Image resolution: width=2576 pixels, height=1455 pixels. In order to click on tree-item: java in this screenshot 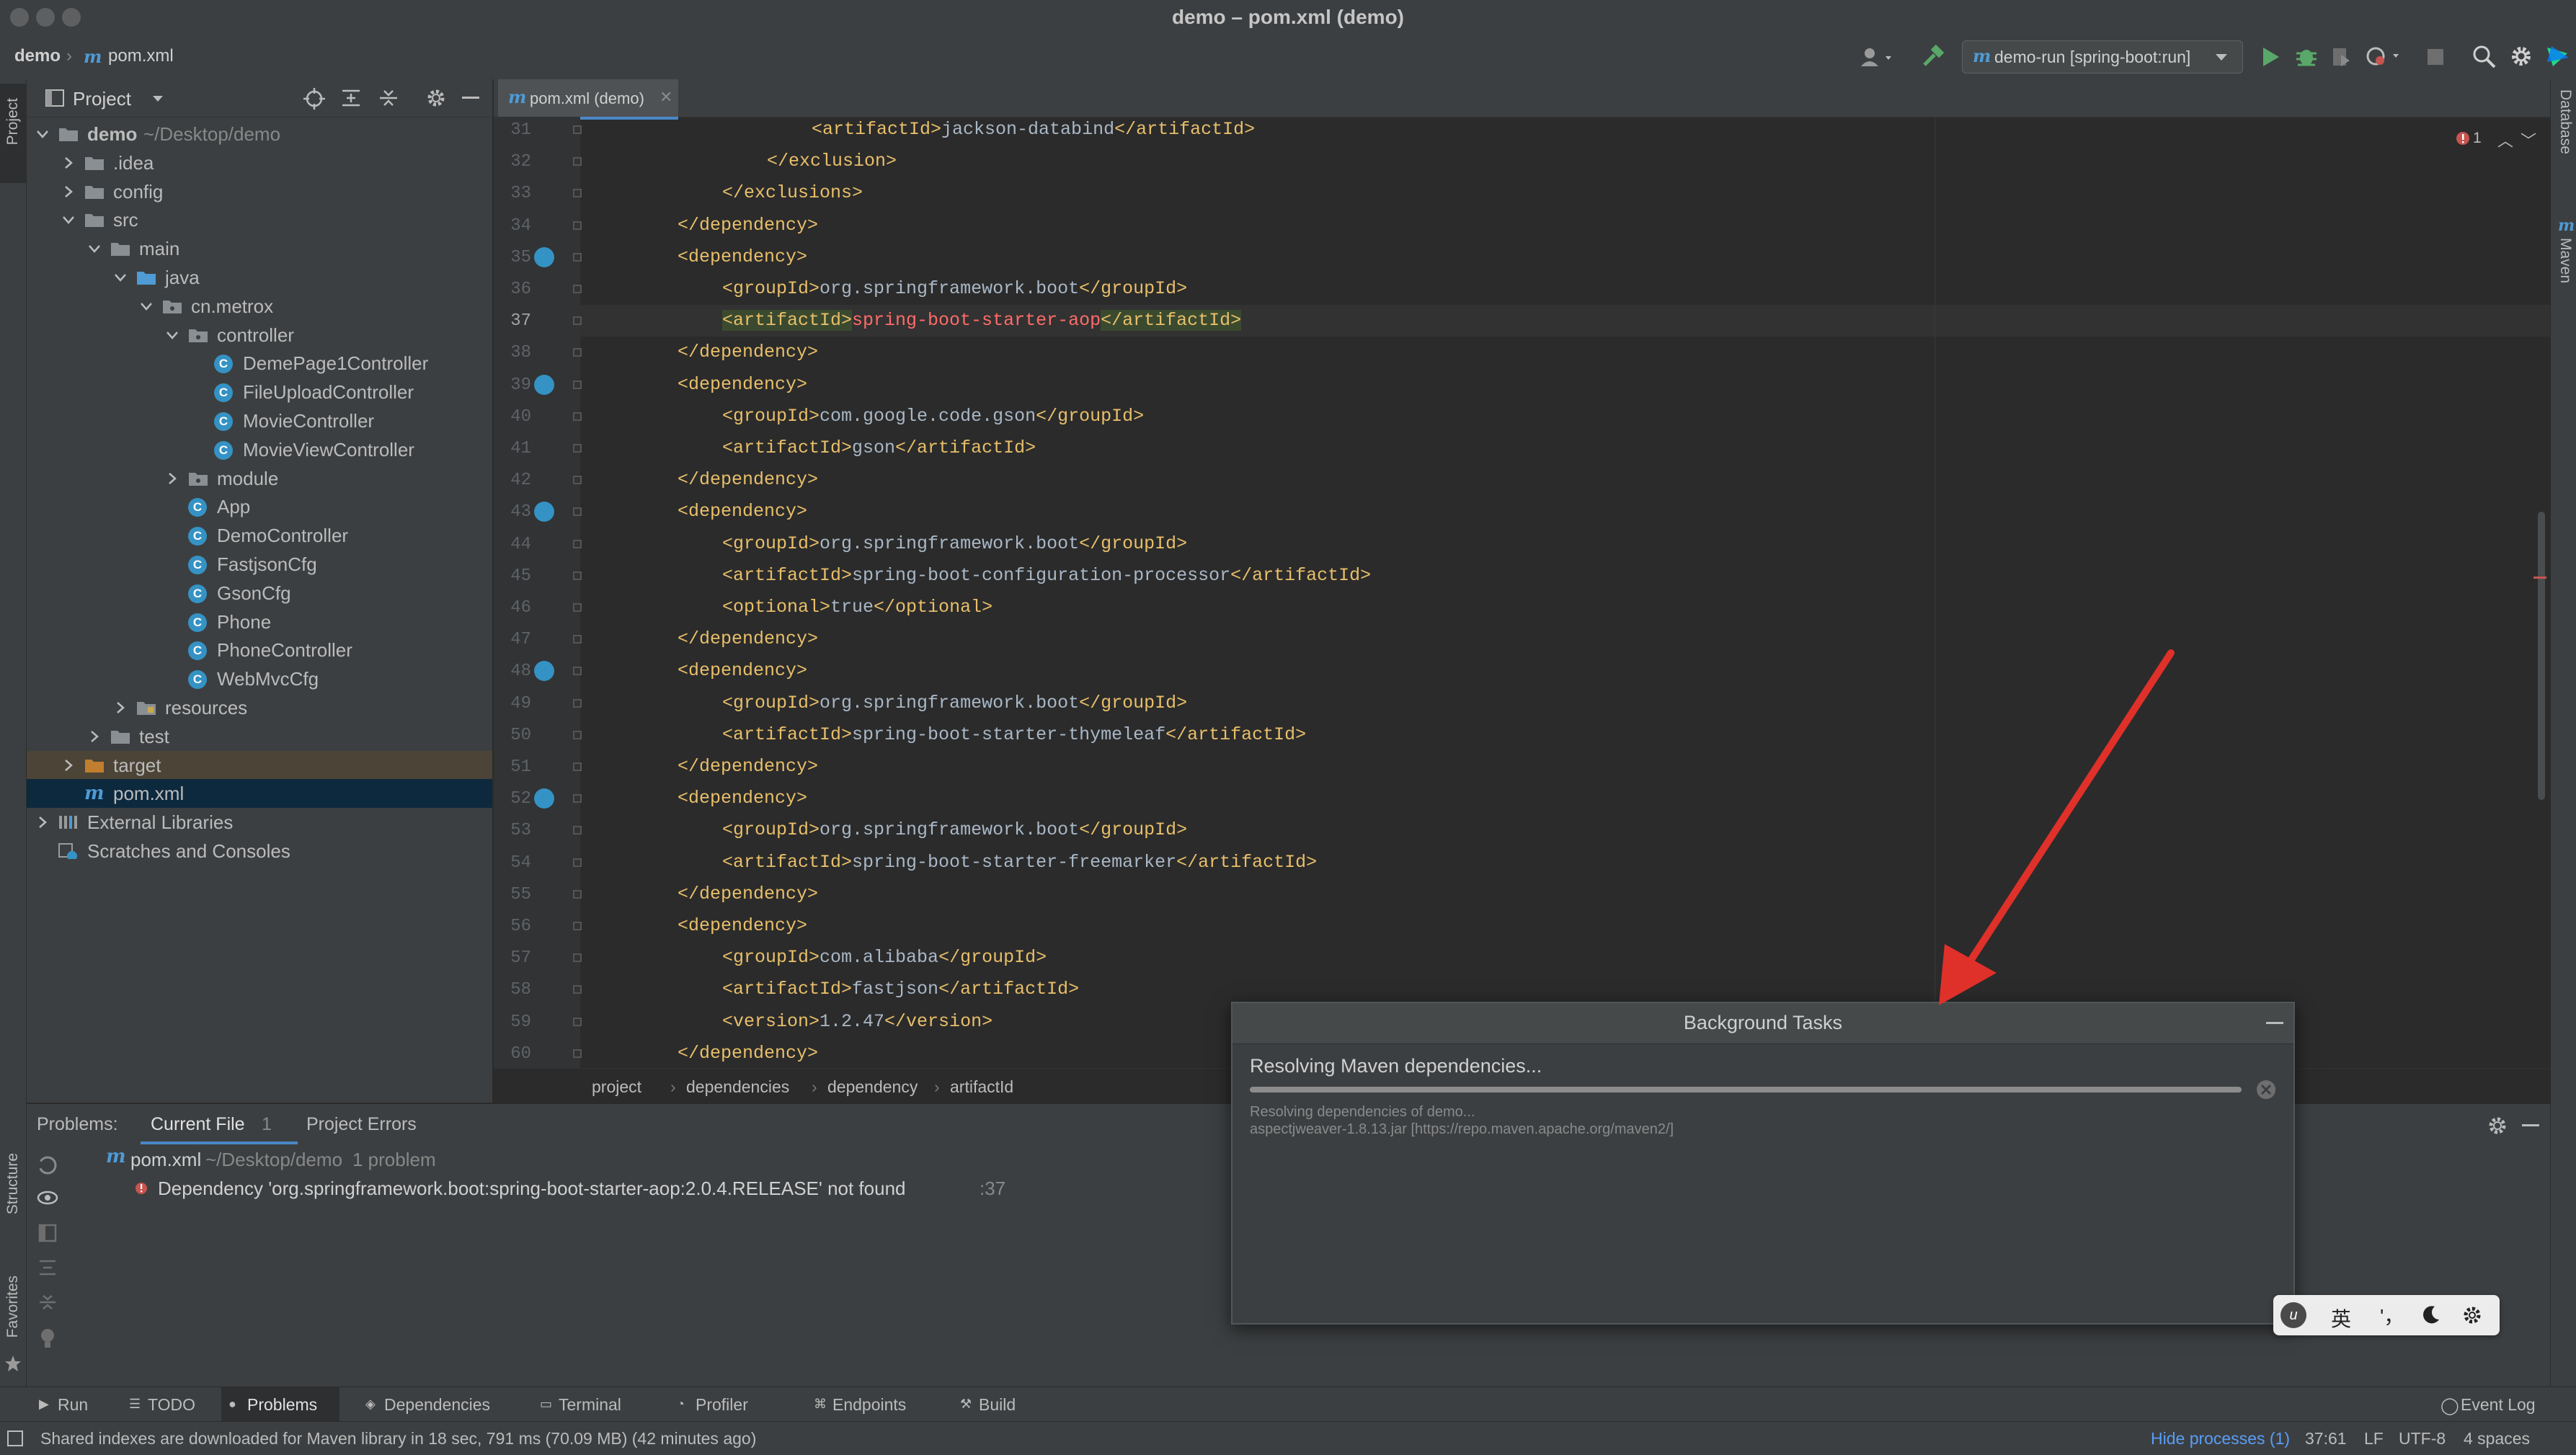, I will do `click(259, 277)`.